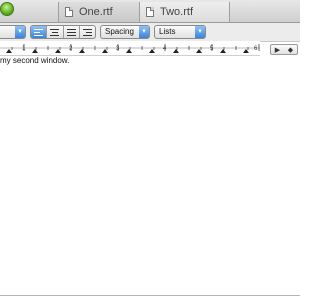 This screenshot has height=300, width=320. What do you see at coordinates (256, 49) in the screenshot?
I see `ruler-number: 6` at bounding box center [256, 49].